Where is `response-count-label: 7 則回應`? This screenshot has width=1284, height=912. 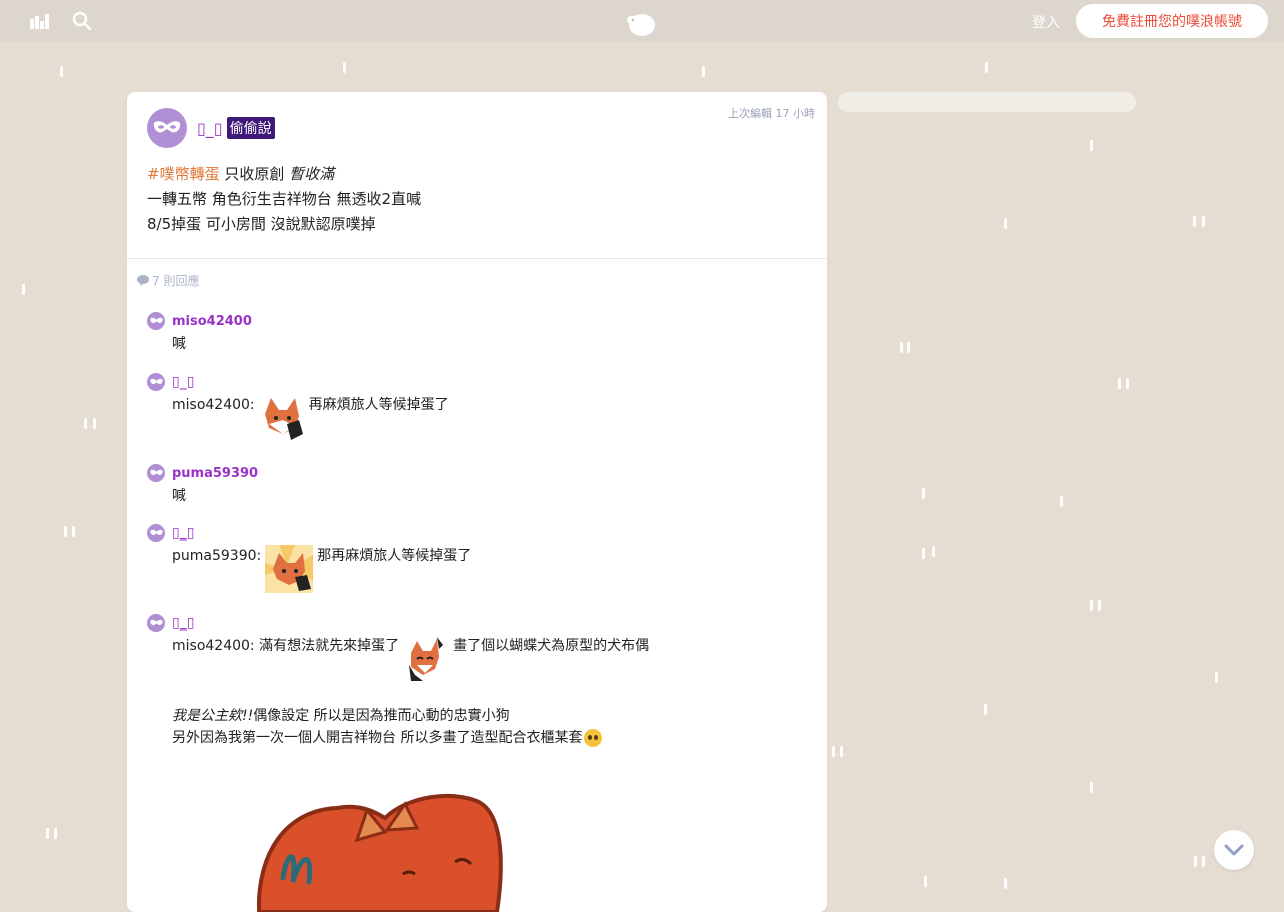 response-count-label: 7 則回應 is located at coordinates (176, 281).